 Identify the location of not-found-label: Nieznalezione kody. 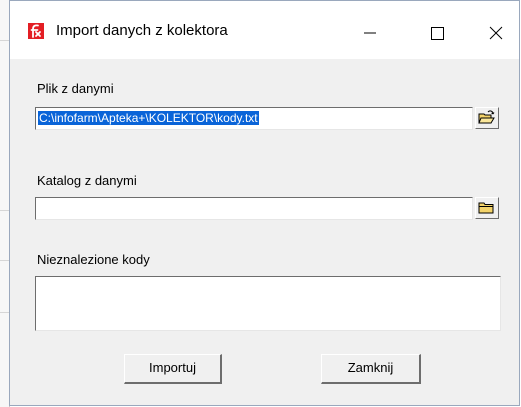
(93, 259).